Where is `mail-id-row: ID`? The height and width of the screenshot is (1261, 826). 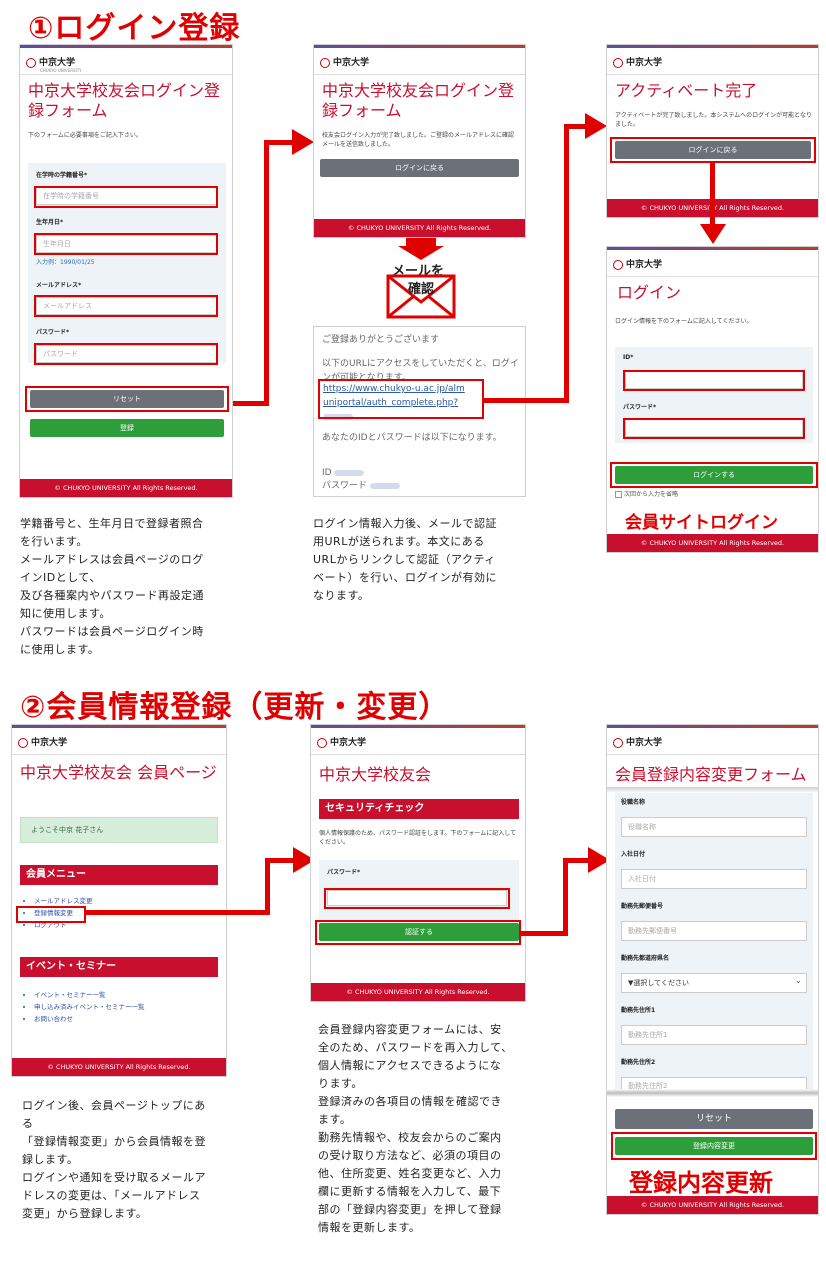 mail-id-row: ID is located at coordinates (343, 473).